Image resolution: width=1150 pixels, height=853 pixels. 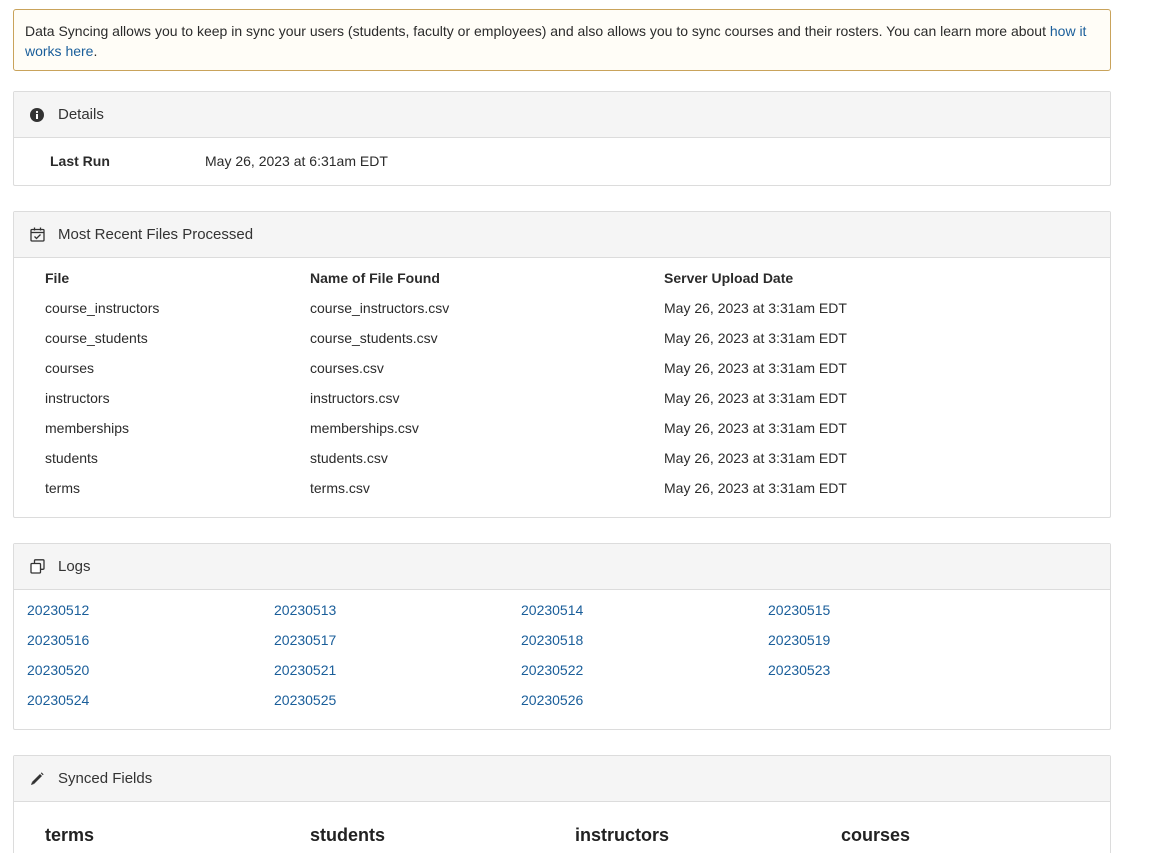 What do you see at coordinates (156, 234) in the screenshot?
I see `recent-files-title: Most Recent Files Processed` at bounding box center [156, 234].